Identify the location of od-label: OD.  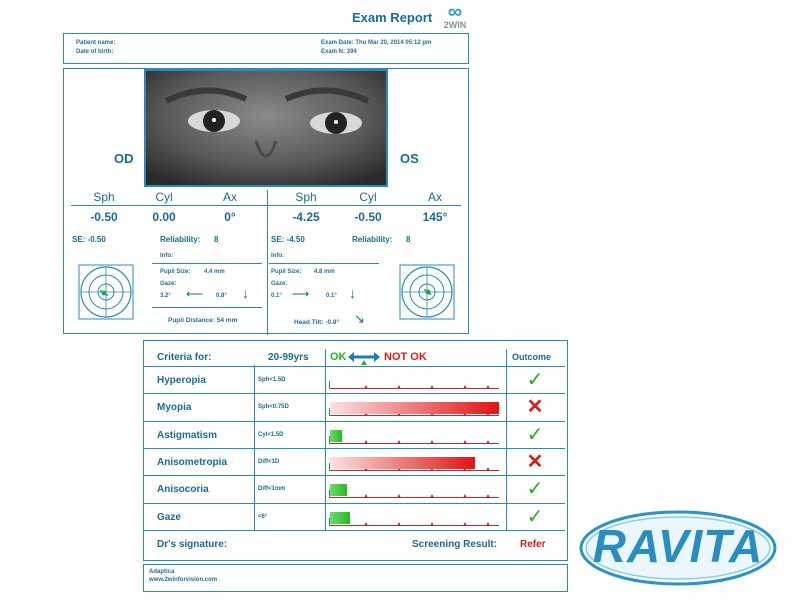
(124, 158).